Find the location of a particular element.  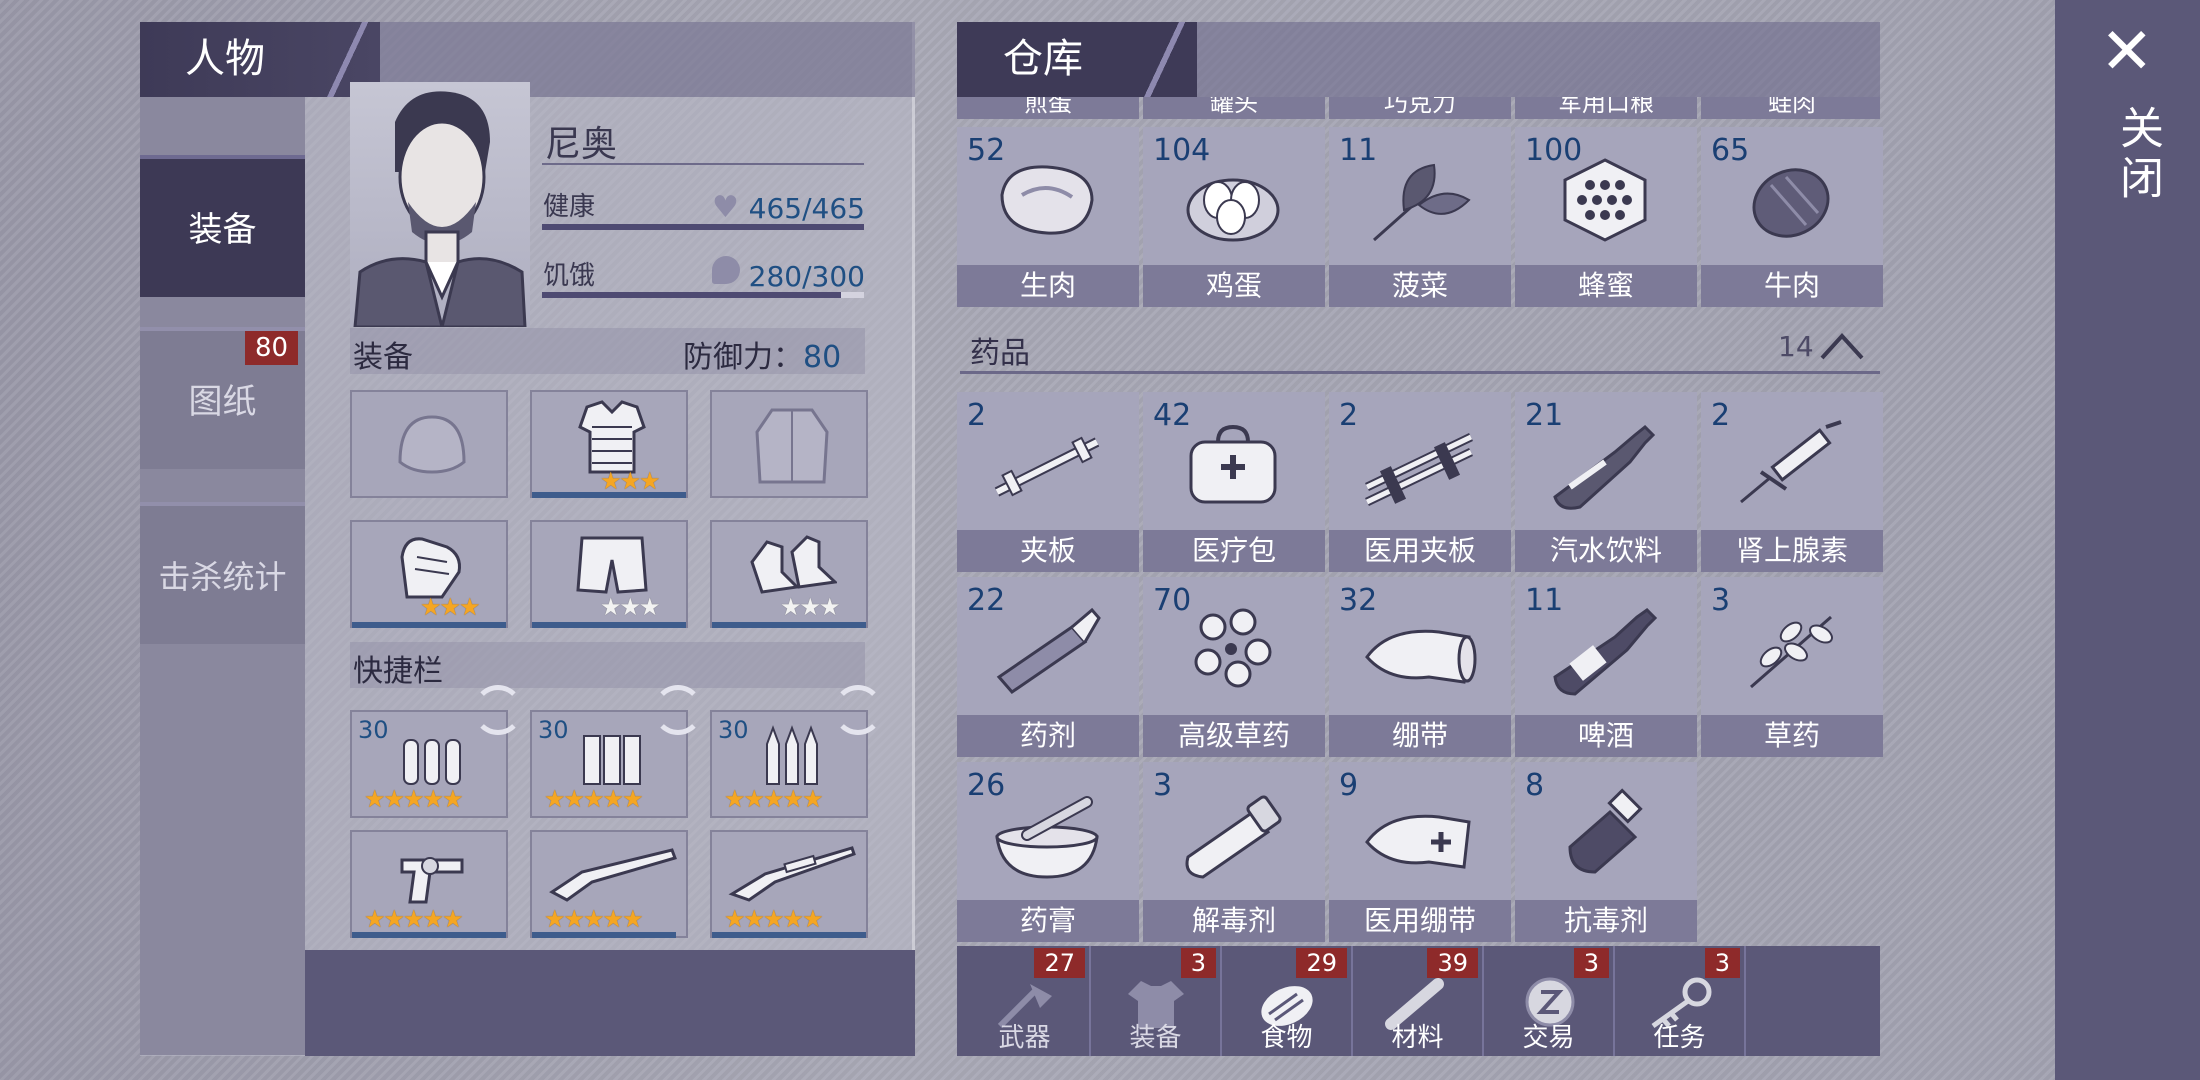

equipment-slot-body: ★★★ is located at coordinates (609, 444).